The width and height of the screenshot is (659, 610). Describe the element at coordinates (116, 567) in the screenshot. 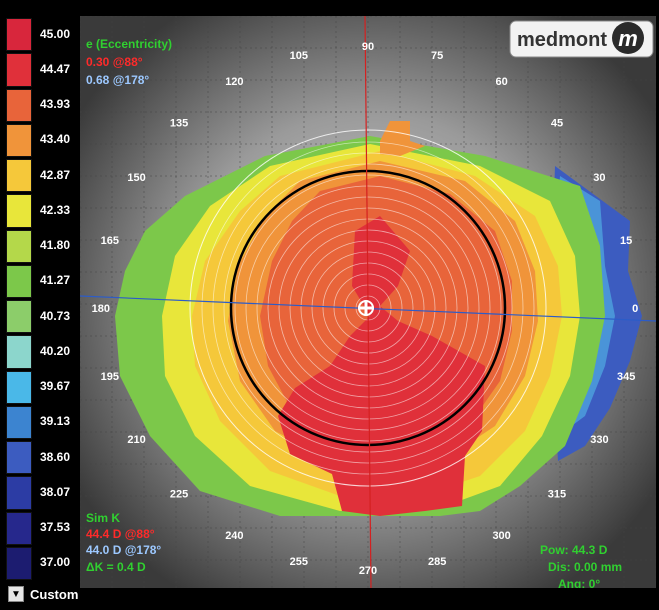

I see `delta-k: ΔK = 0.4 D` at that location.